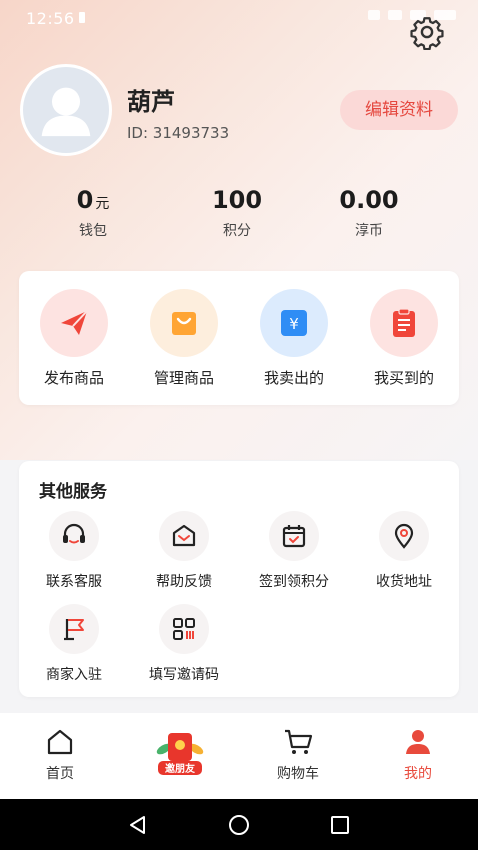  I want to click on shopping-cart-icon, so click(298, 742).